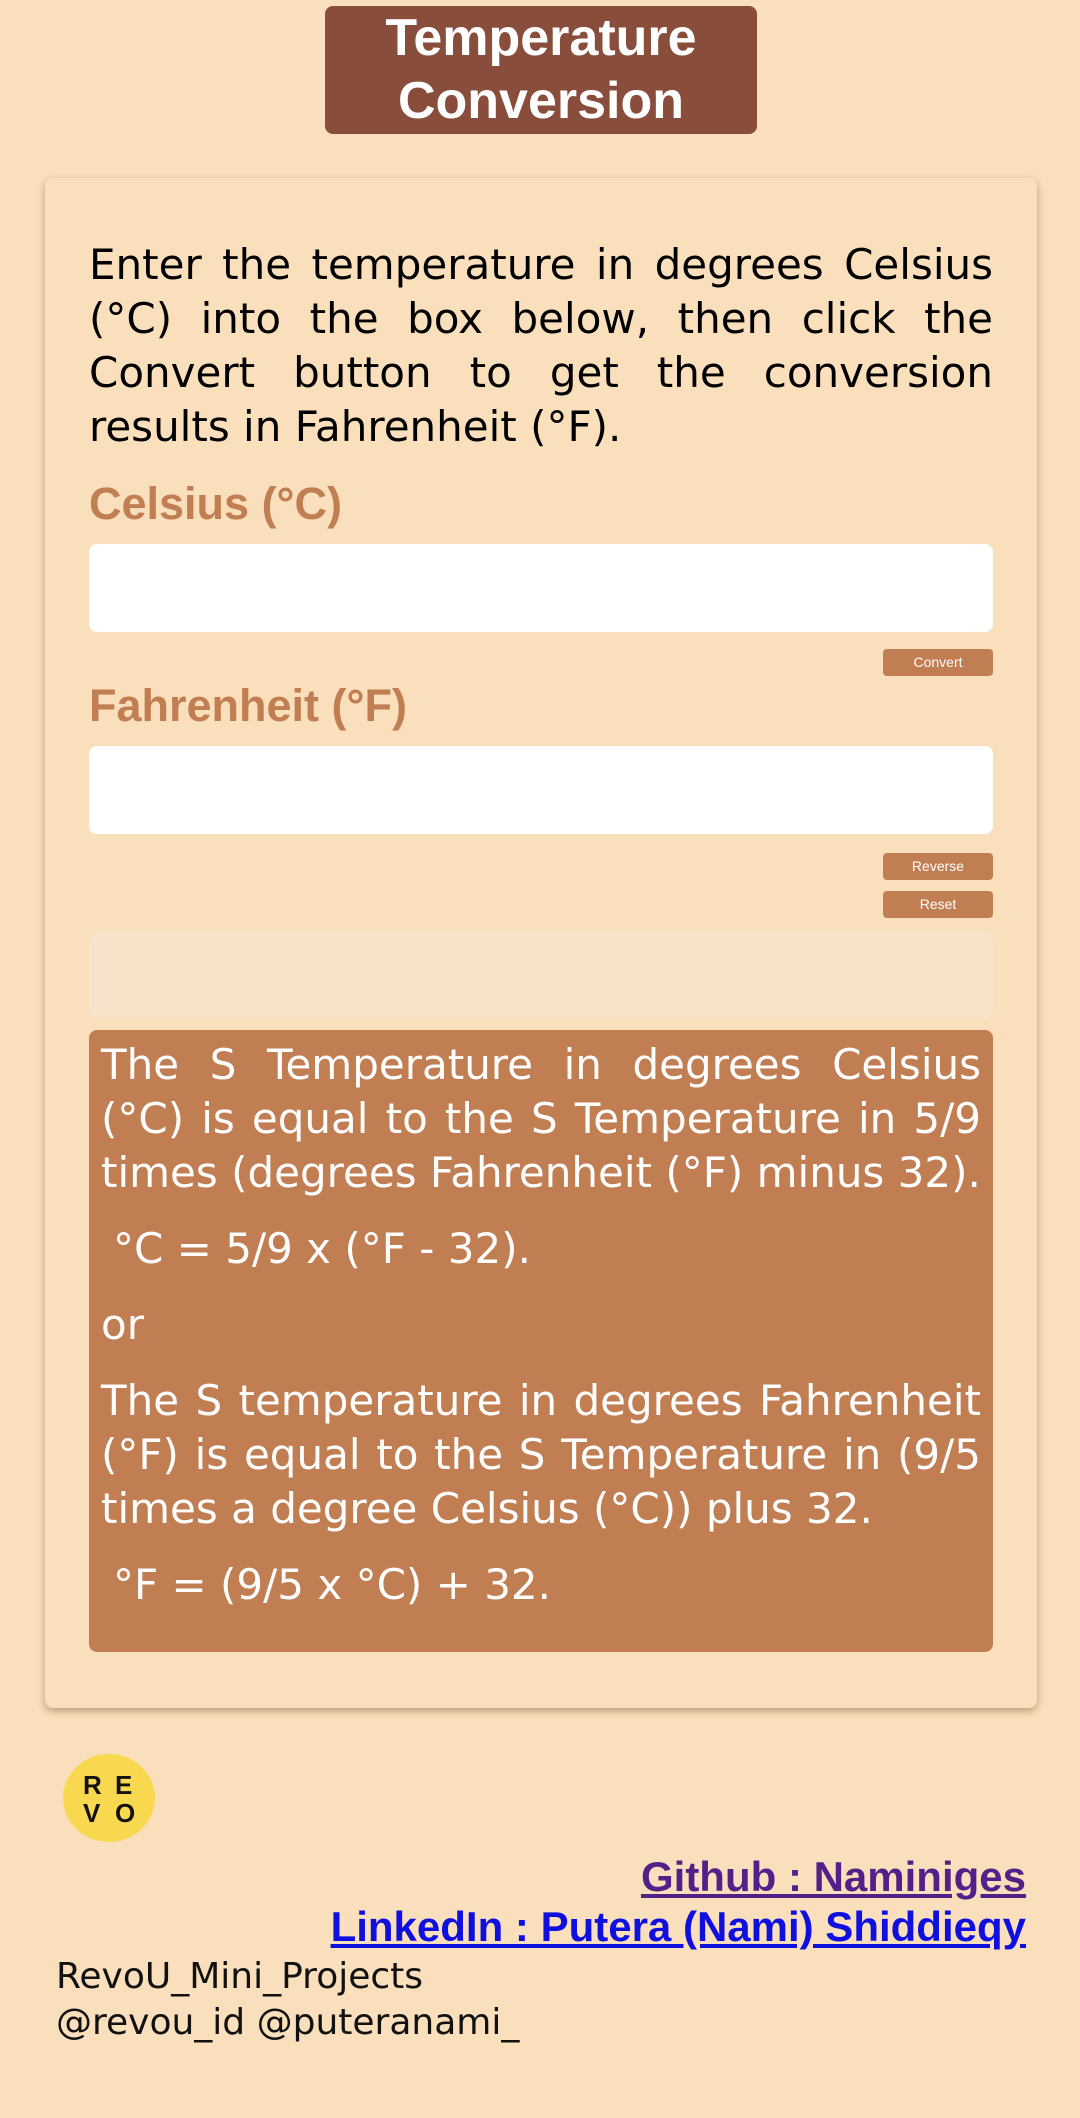 This screenshot has width=1080, height=2118. Describe the element at coordinates (678, 1927) in the screenshot. I see `linkedin-link: LinkedIn : Putera (Nami) Shiddieqy` at that location.